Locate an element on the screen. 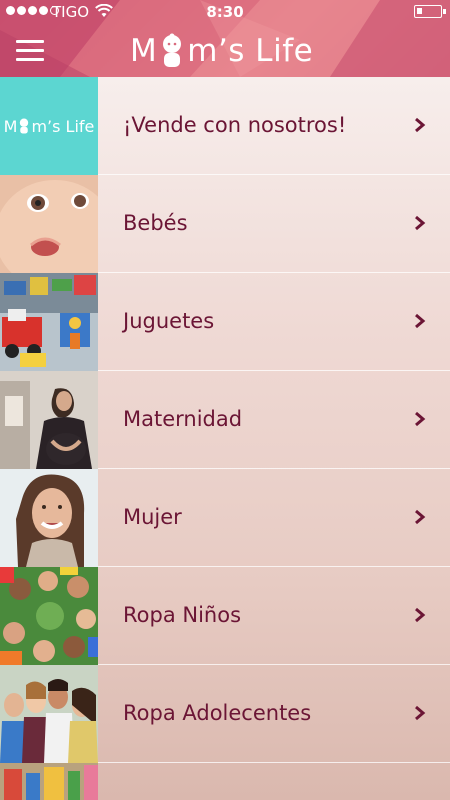 Image resolution: width=450 pixels, height=800 pixels. children-circle-photo-thumbnail is located at coordinates (49, 616).